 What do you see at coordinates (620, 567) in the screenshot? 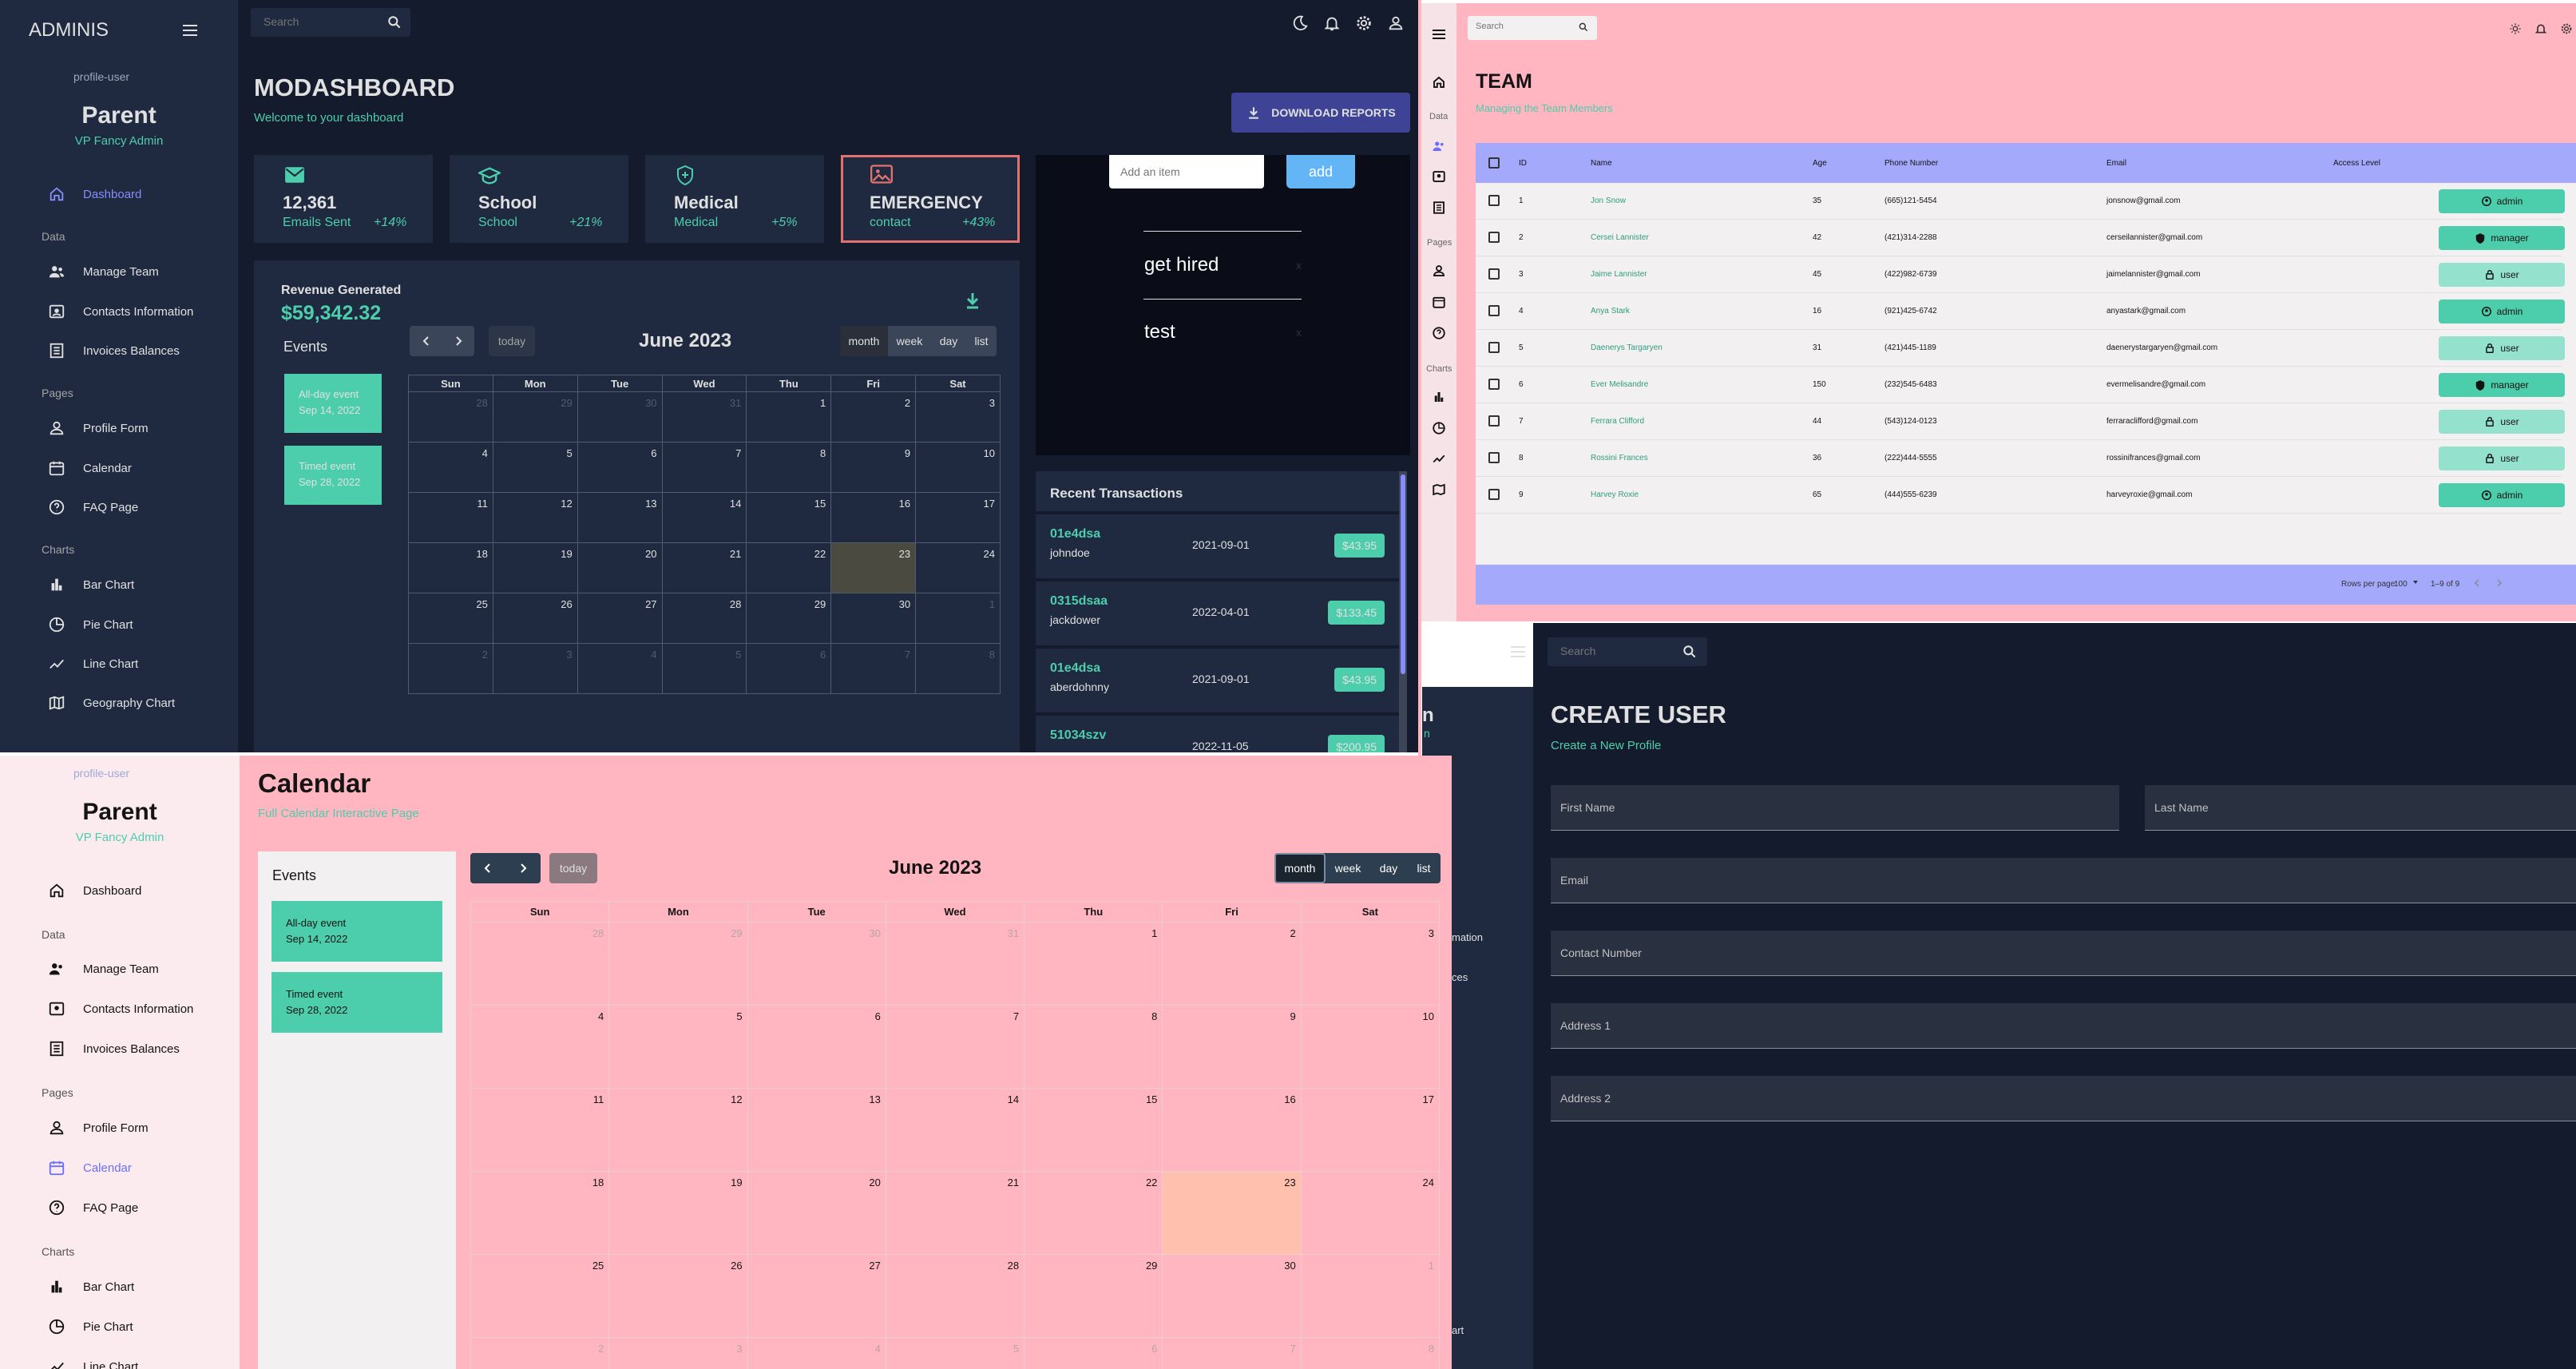
I see `calendar-day-cell: 20` at bounding box center [620, 567].